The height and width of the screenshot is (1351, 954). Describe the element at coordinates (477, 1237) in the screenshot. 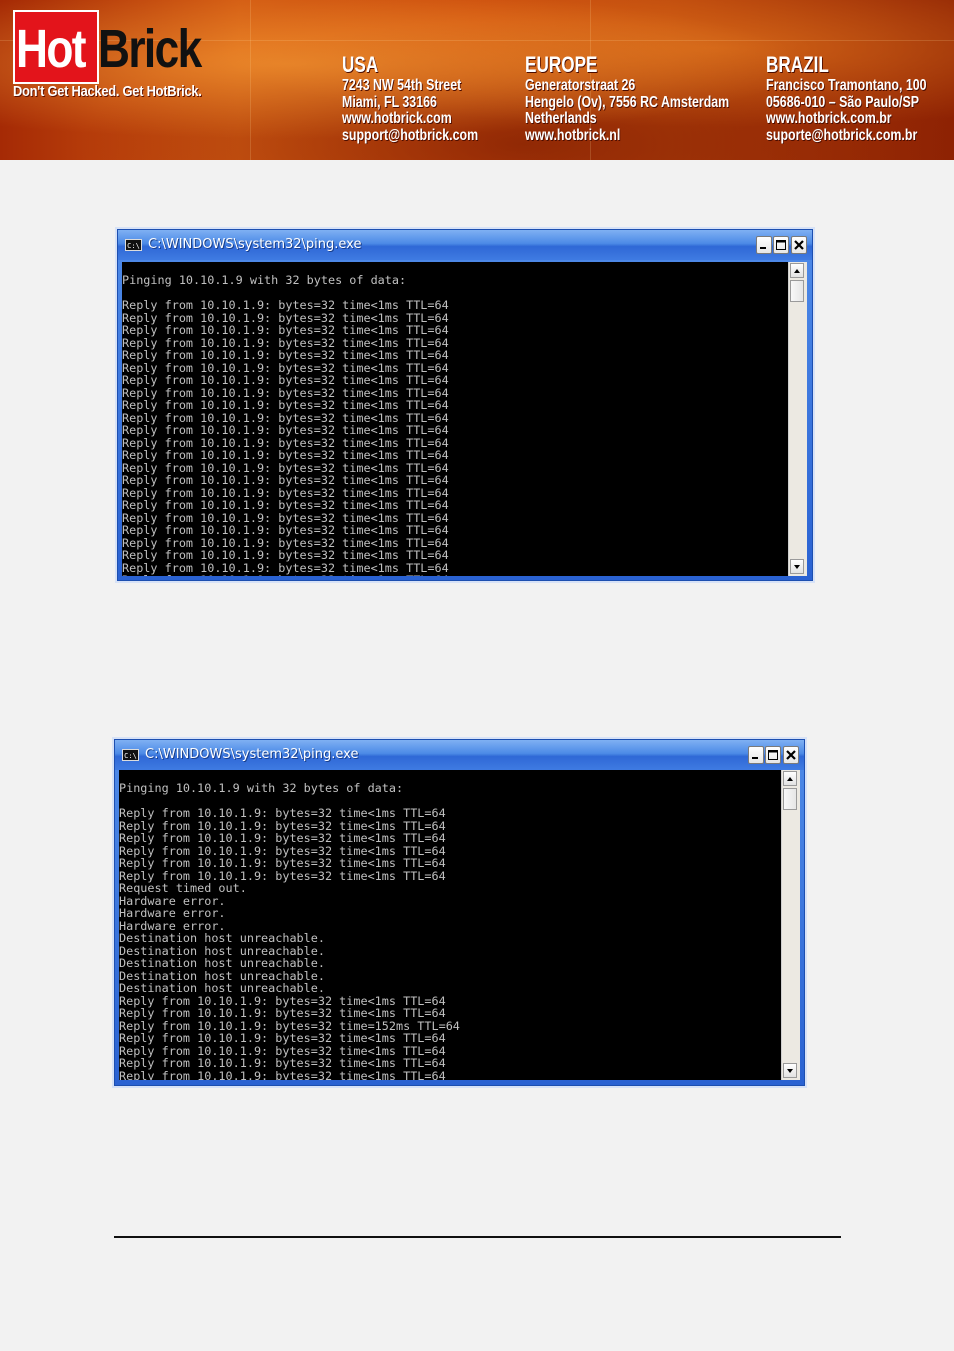

I see `footer-divider` at that location.